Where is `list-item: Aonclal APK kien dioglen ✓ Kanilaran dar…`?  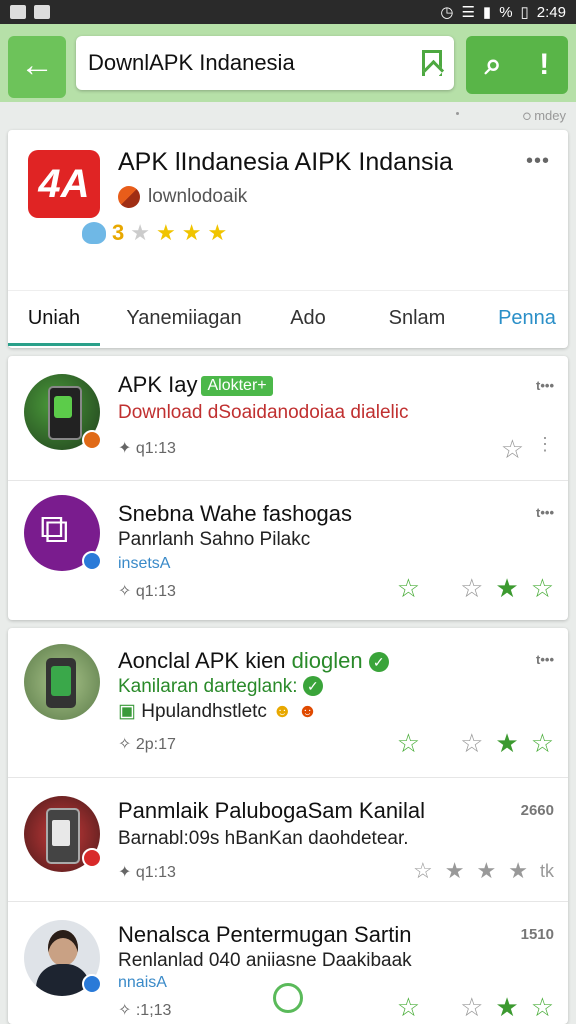
list-item: Aonclal APK kien dioglen ✓ Kanilaran dar… is located at coordinates (288, 703).